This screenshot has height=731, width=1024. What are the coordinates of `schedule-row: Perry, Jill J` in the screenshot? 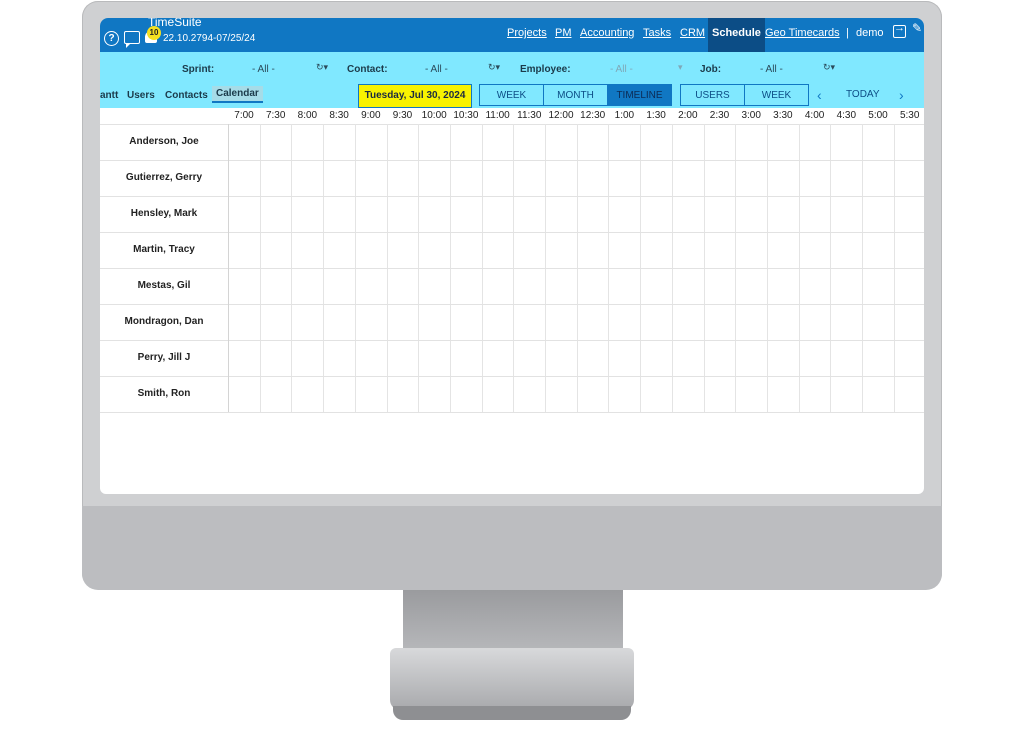 It's located at (512, 358).